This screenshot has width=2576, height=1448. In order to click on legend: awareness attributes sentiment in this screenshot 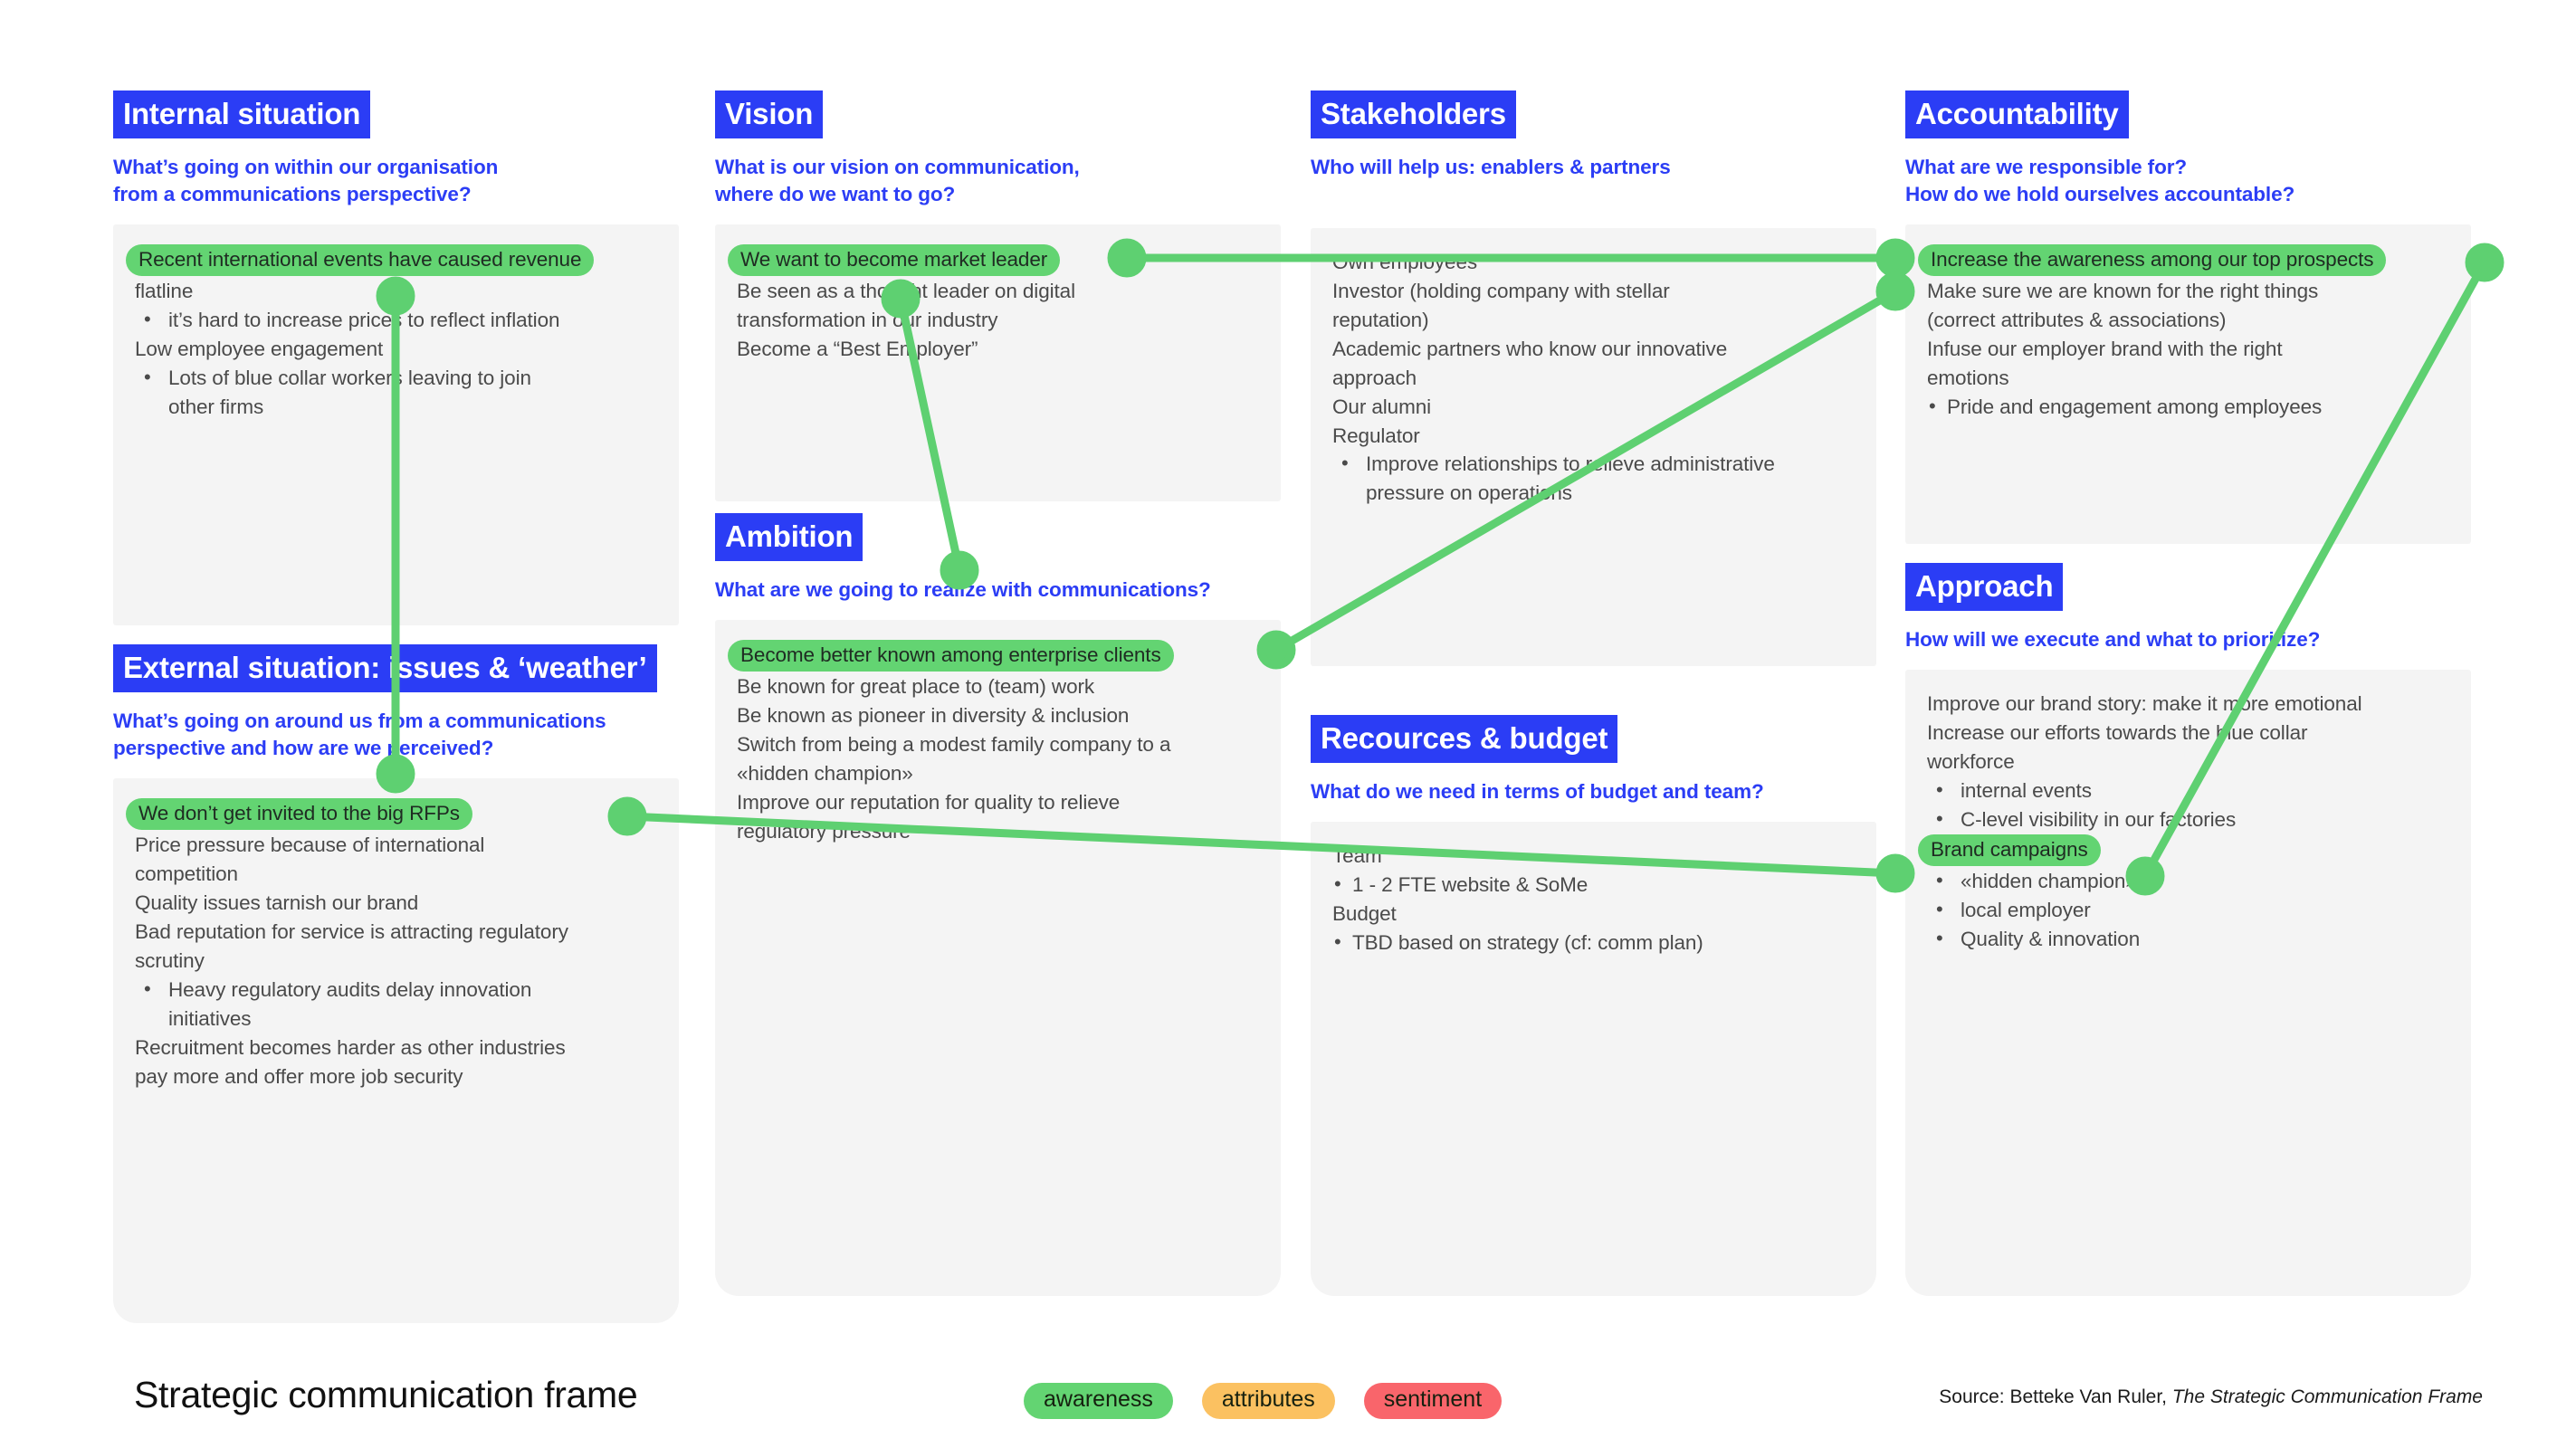, I will do `click(1264, 1401)`.